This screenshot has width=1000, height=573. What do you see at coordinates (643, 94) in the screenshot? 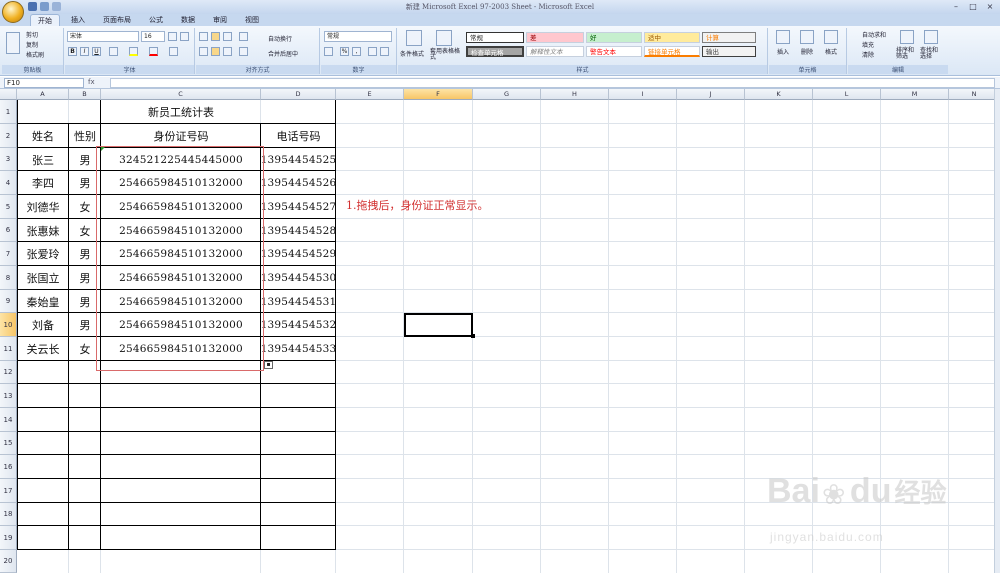
I see `column-header-i: I` at bounding box center [643, 94].